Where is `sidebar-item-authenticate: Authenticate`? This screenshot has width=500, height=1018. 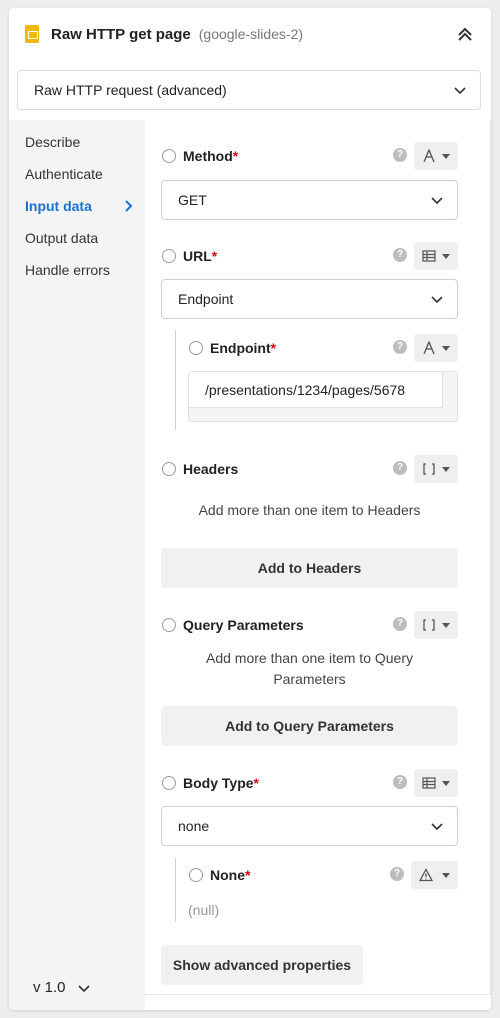 sidebar-item-authenticate: Authenticate is located at coordinates (77, 174).